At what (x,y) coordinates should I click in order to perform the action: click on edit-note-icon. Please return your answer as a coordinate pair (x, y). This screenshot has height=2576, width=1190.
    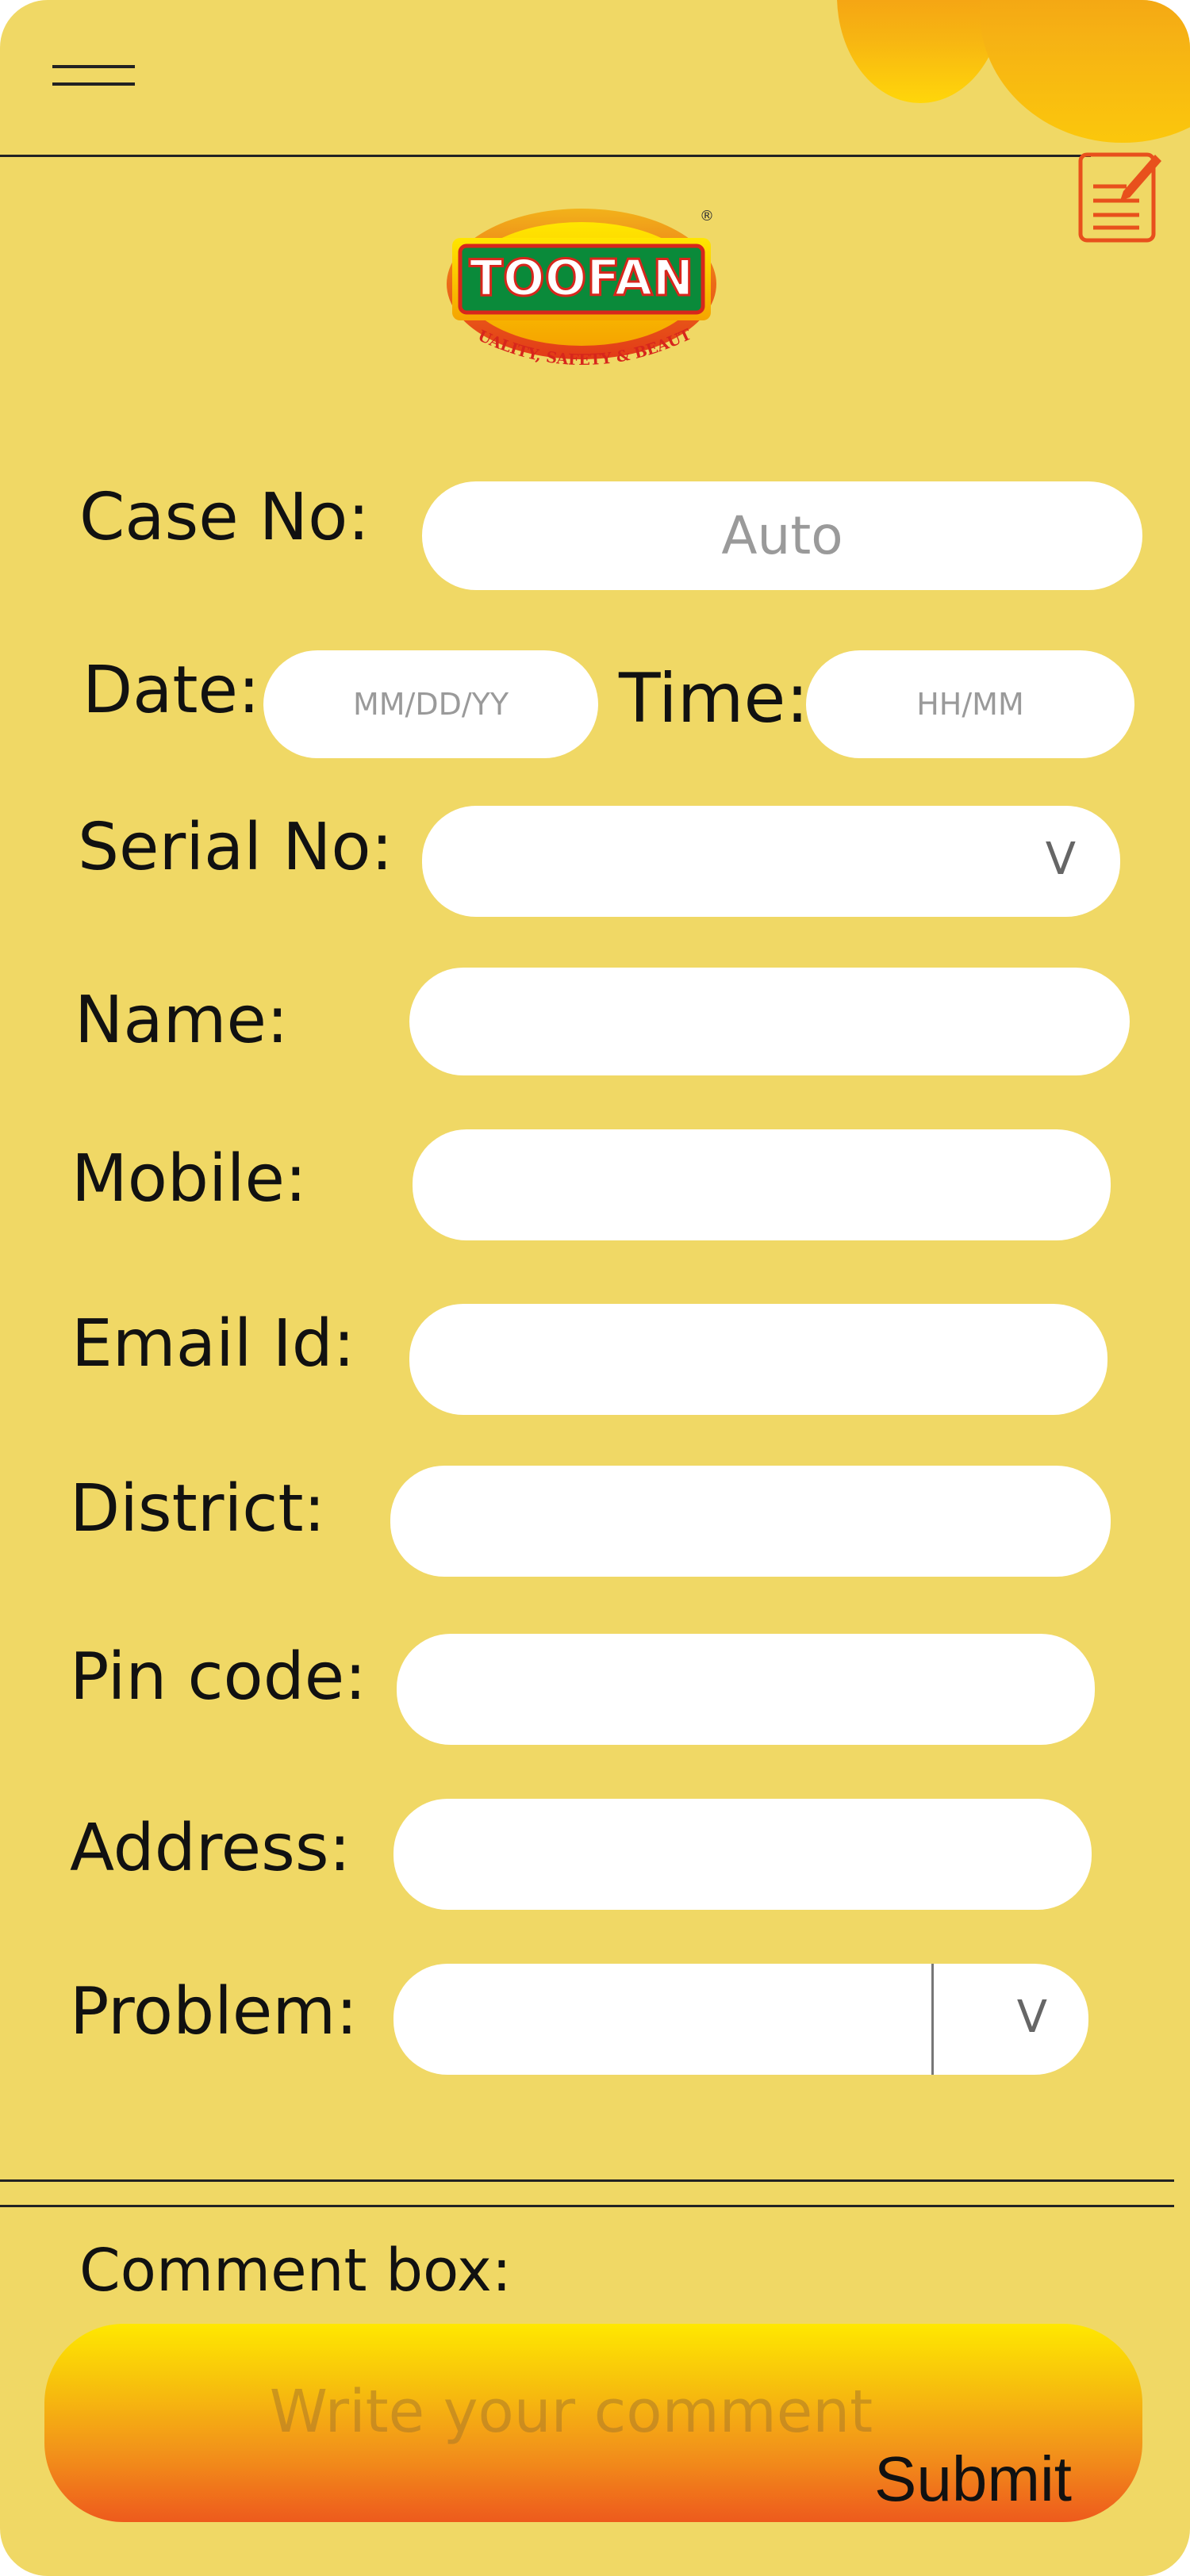
    Looking at the image, I should click on (1121, 195).